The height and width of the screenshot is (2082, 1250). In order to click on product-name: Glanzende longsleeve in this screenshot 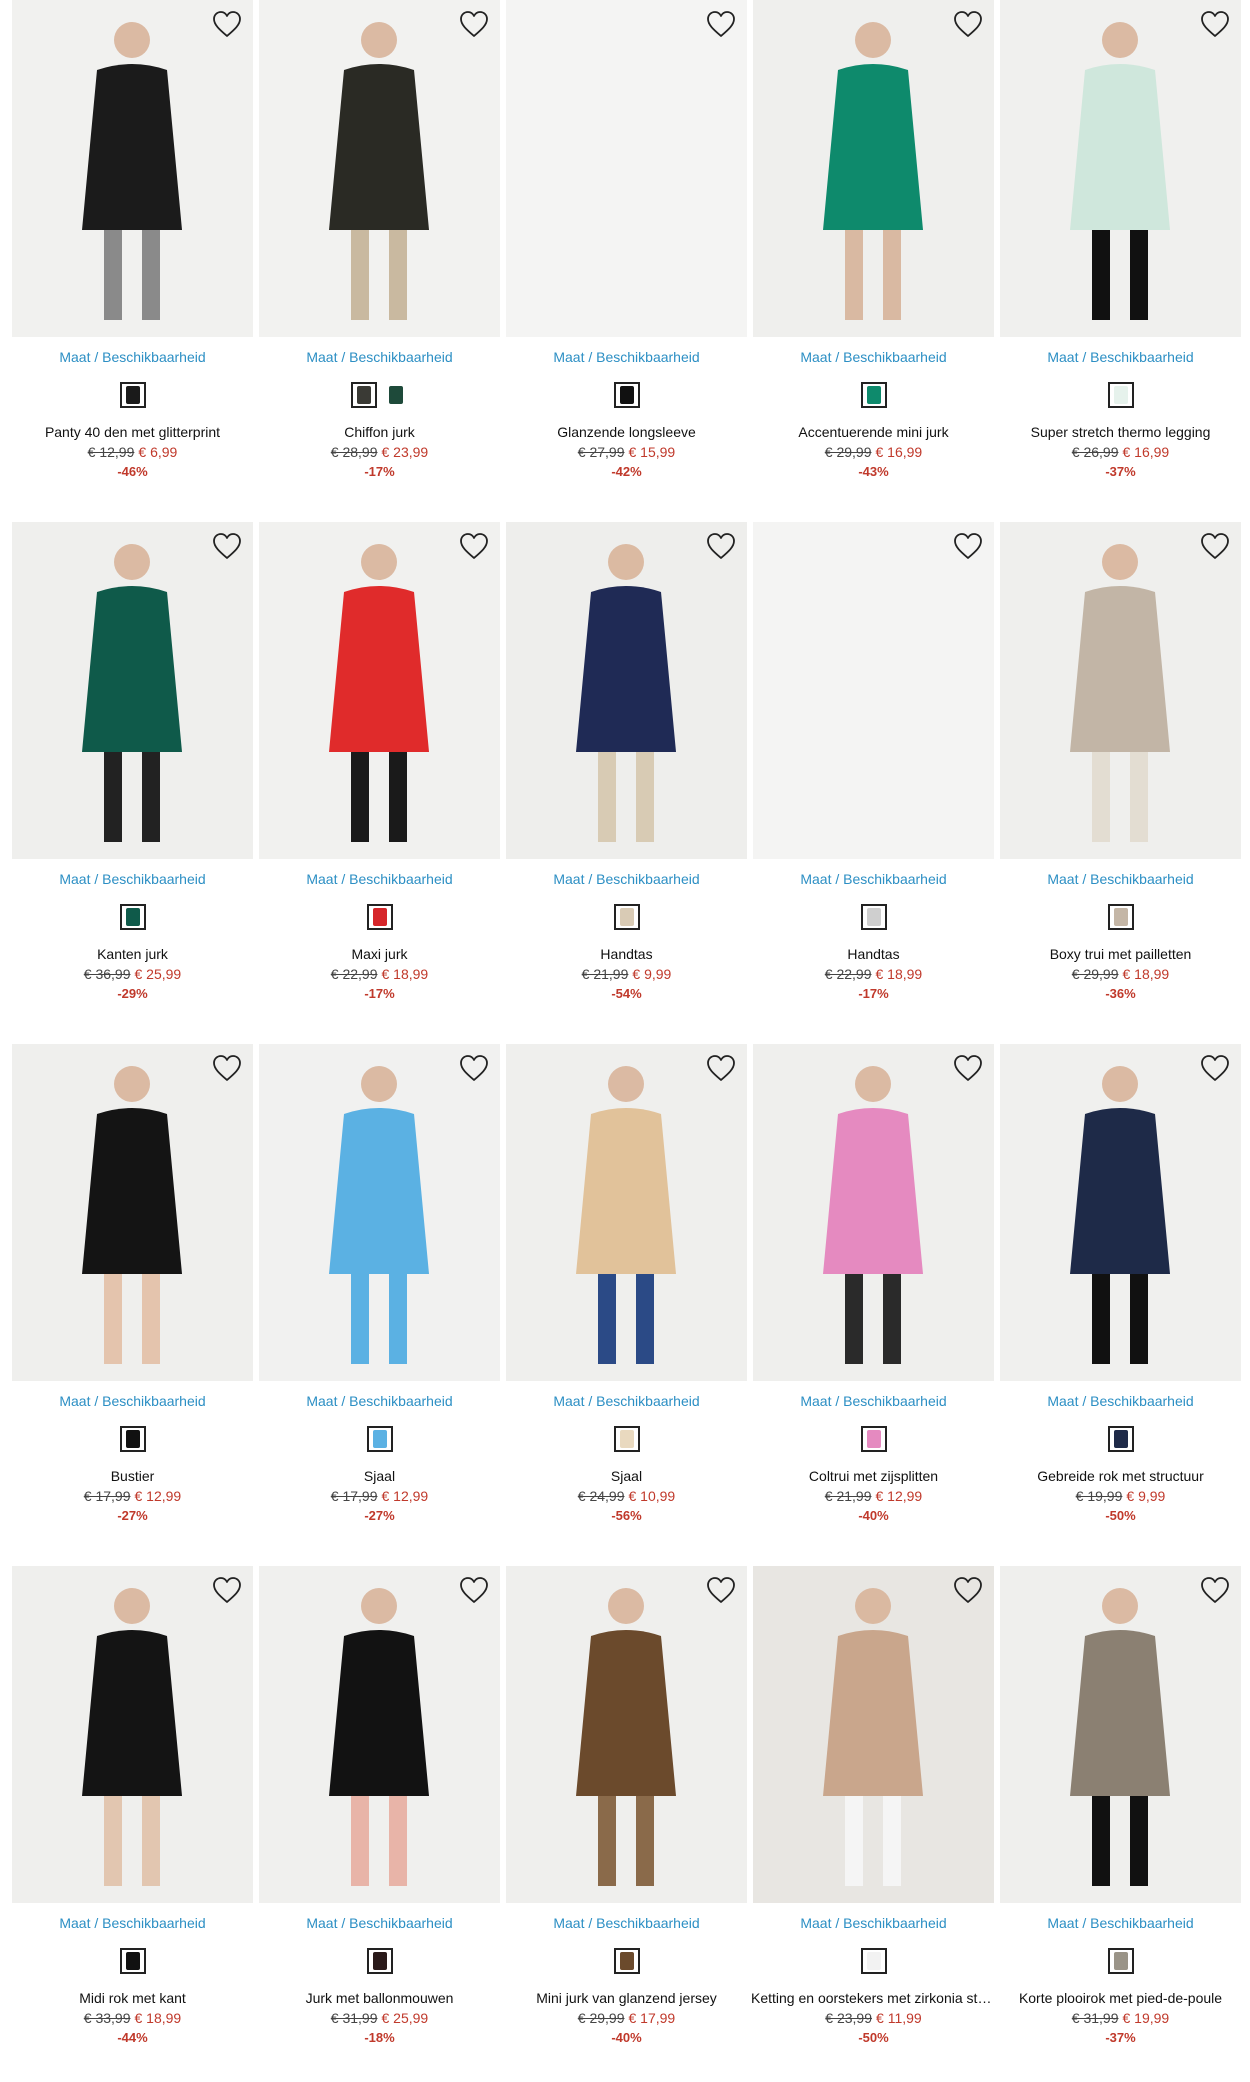, I will do `click(626, 432)`.